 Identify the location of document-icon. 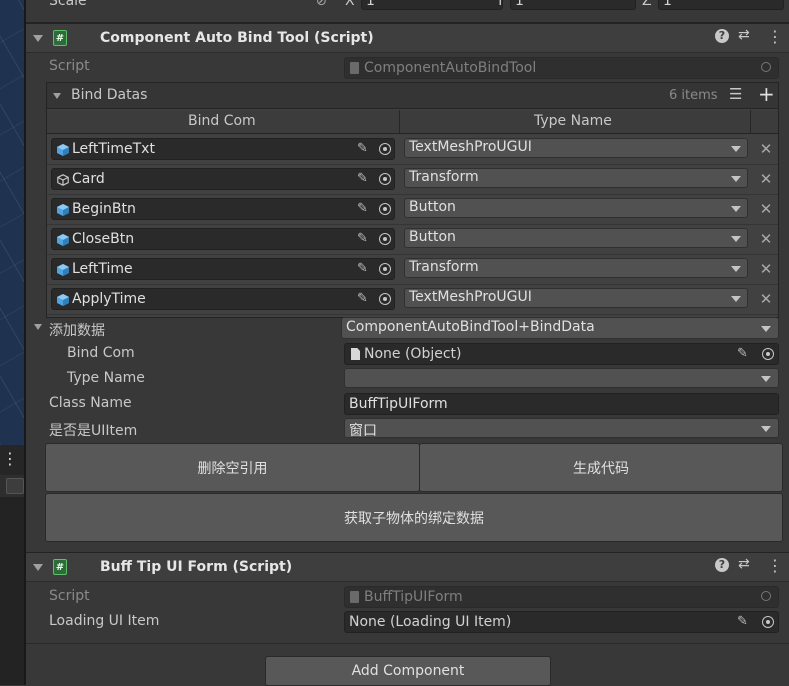
(355, 354).